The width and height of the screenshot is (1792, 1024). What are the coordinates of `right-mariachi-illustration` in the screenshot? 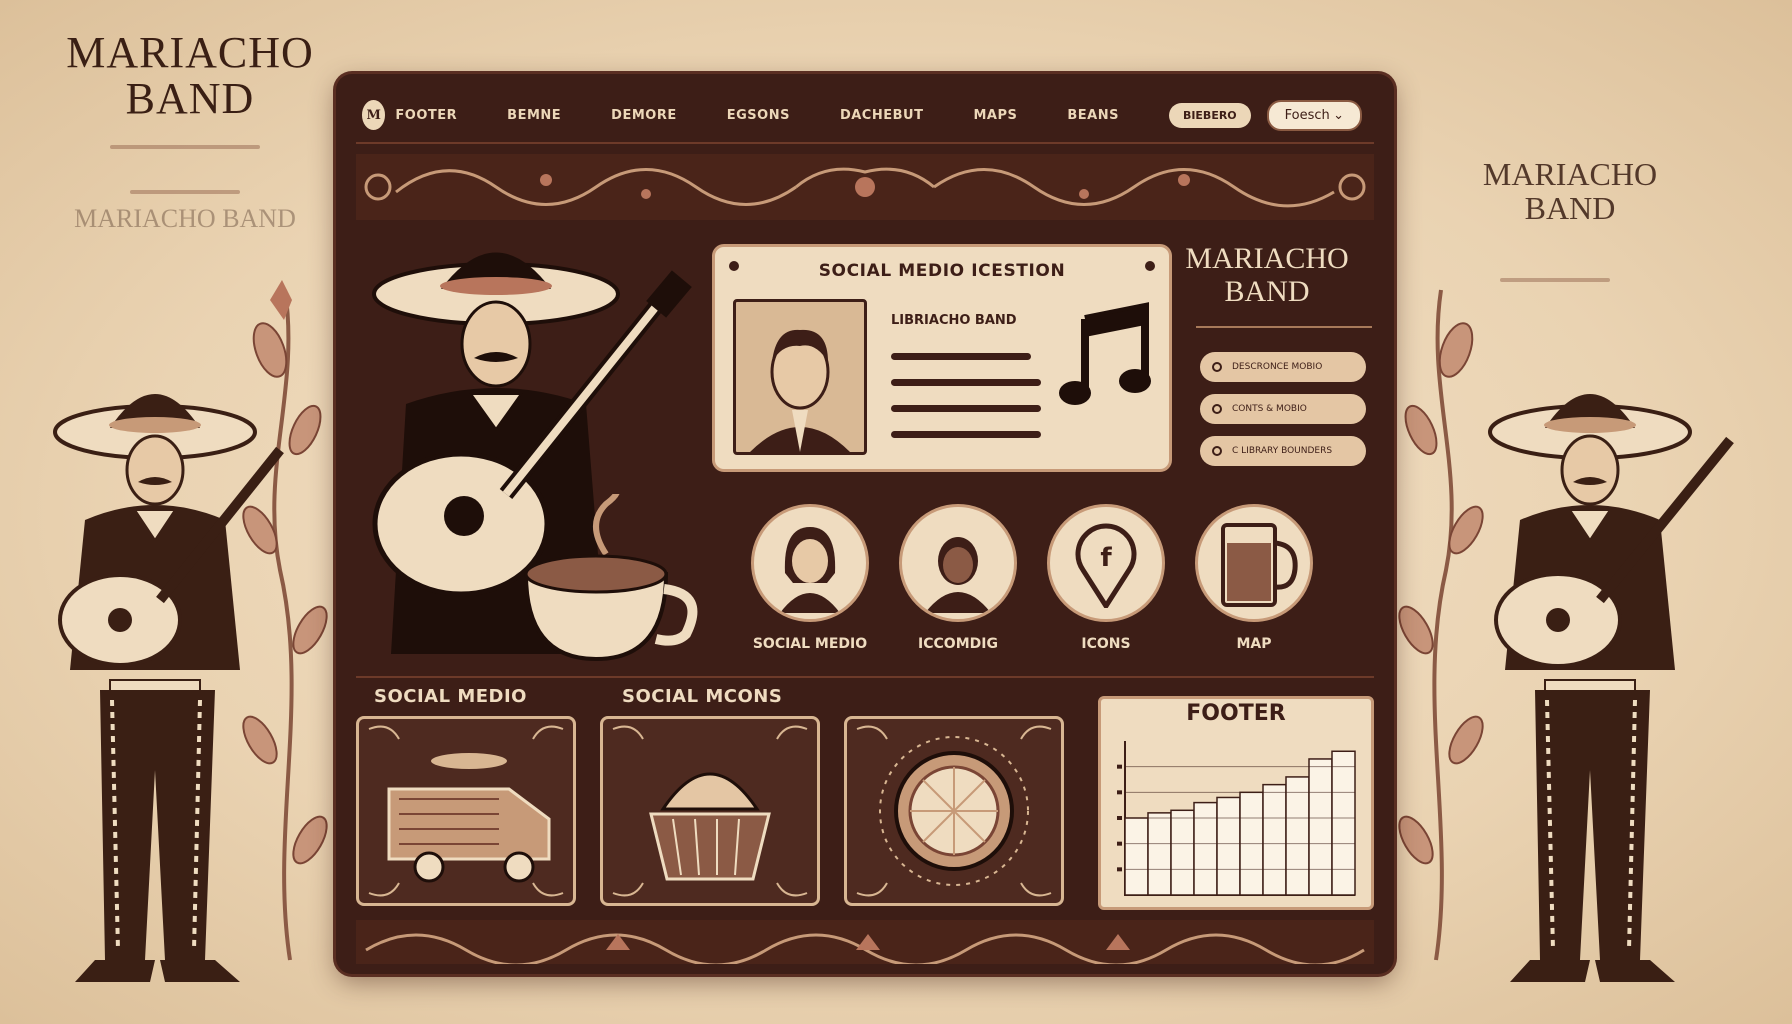 It's located at (1611, 688).